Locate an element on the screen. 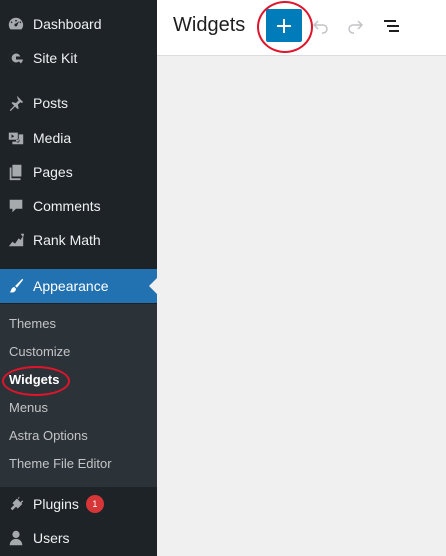  sidebar-item-appearance: Appearance is located at coordinates (78, 286).